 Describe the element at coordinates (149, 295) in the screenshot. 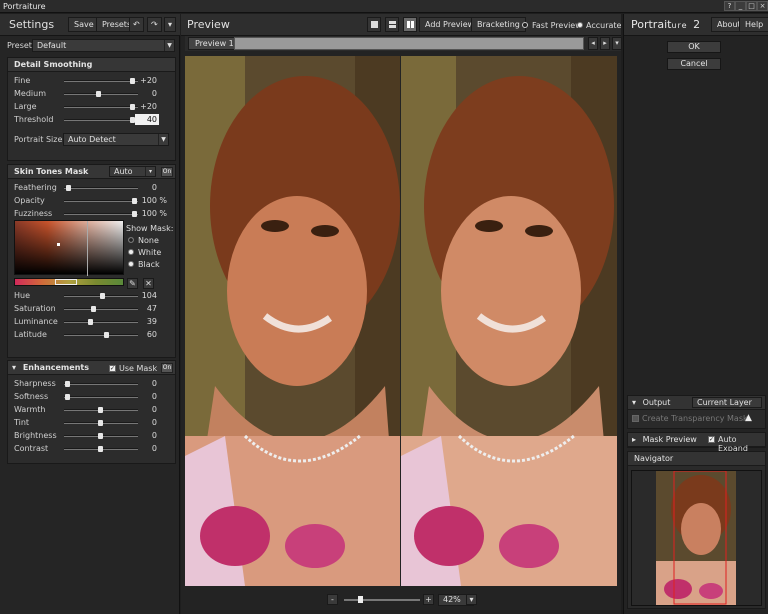

I see `slider-value: 104` at that location.